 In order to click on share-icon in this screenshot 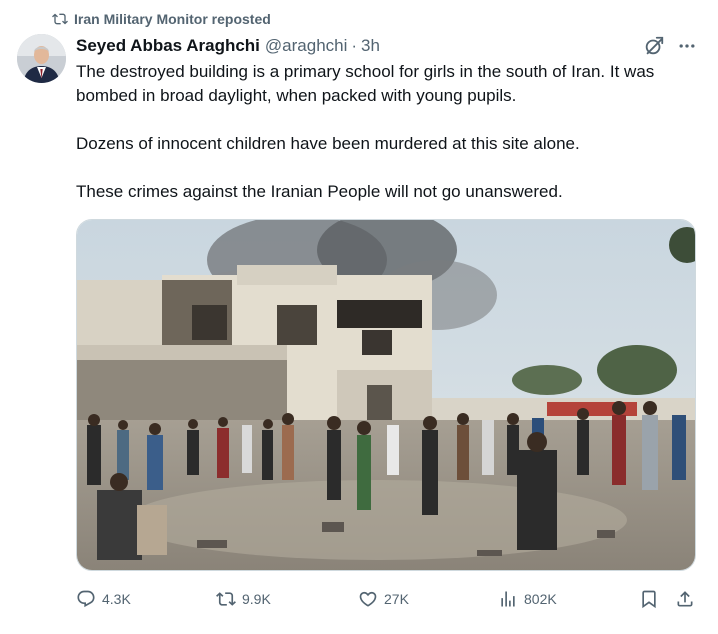, I will do `click(685, 599)`.